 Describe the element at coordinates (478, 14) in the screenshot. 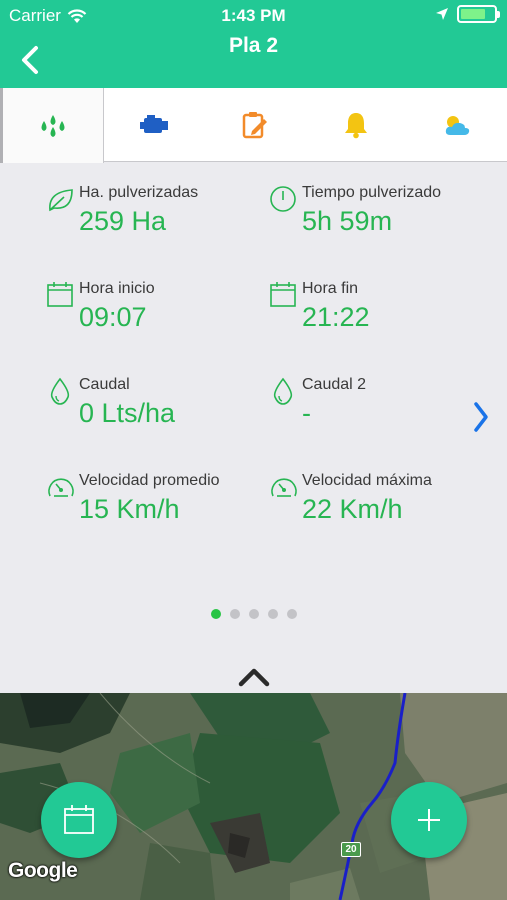

I see `battery-icon` at that location.